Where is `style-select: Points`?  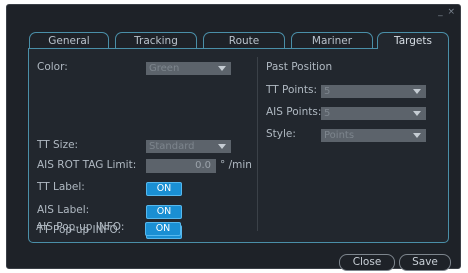
style-select: Points is located at coordinates (373, 135).